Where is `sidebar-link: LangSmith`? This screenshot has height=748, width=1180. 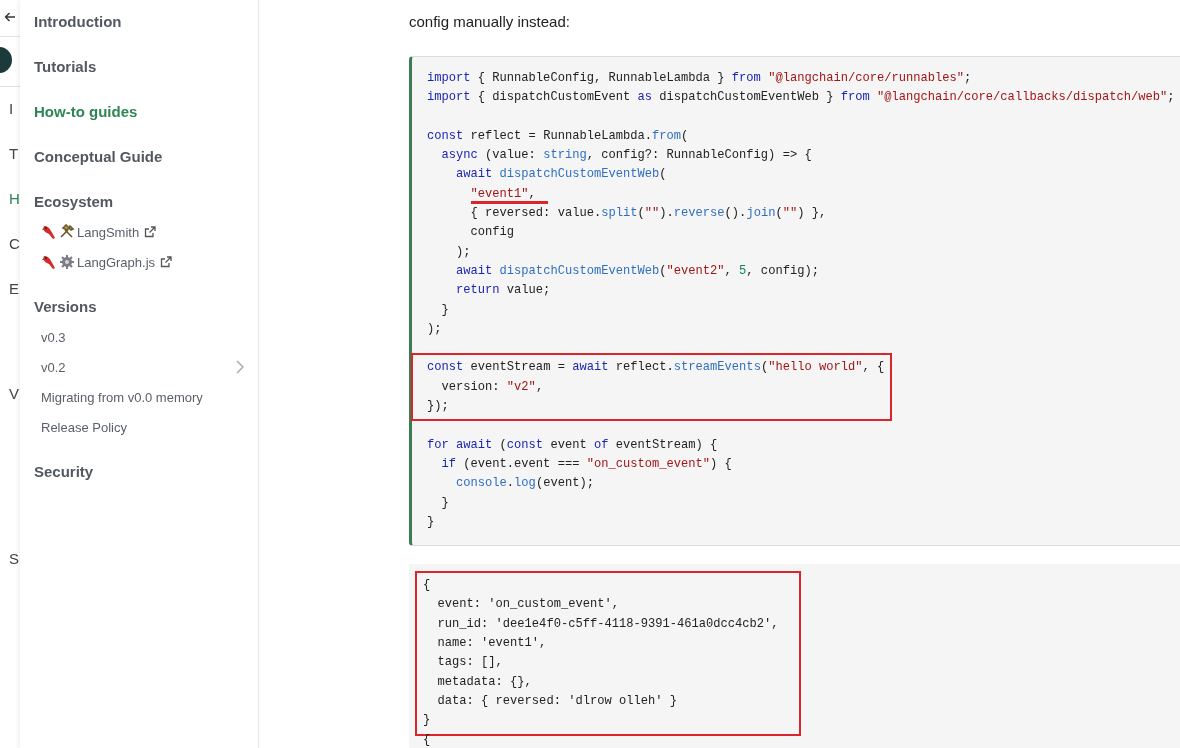
sidebar-link: LangSmith is located at coordinates (108, 232).